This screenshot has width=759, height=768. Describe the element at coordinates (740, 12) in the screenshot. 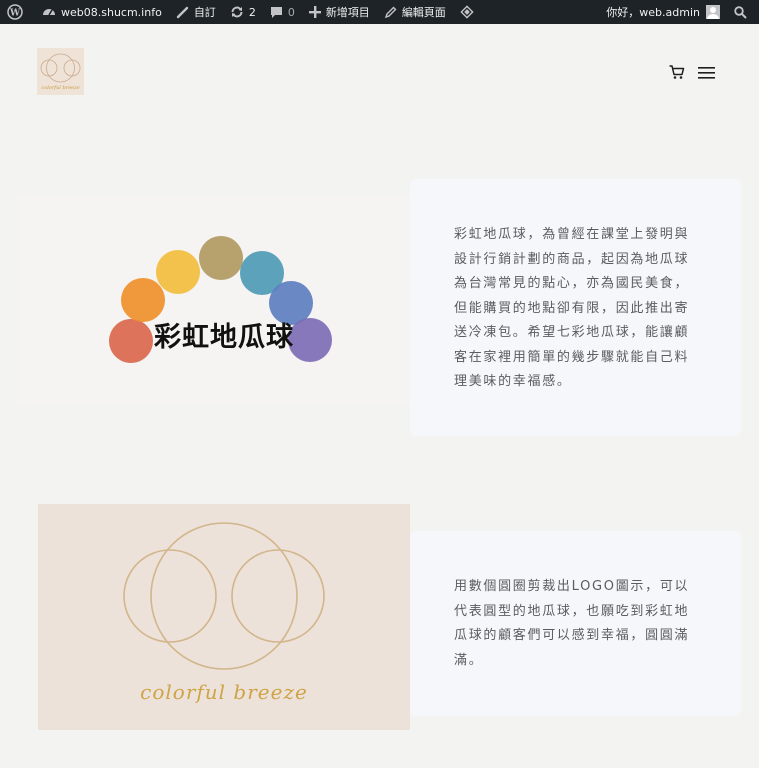

I see `search-icon` at that location.